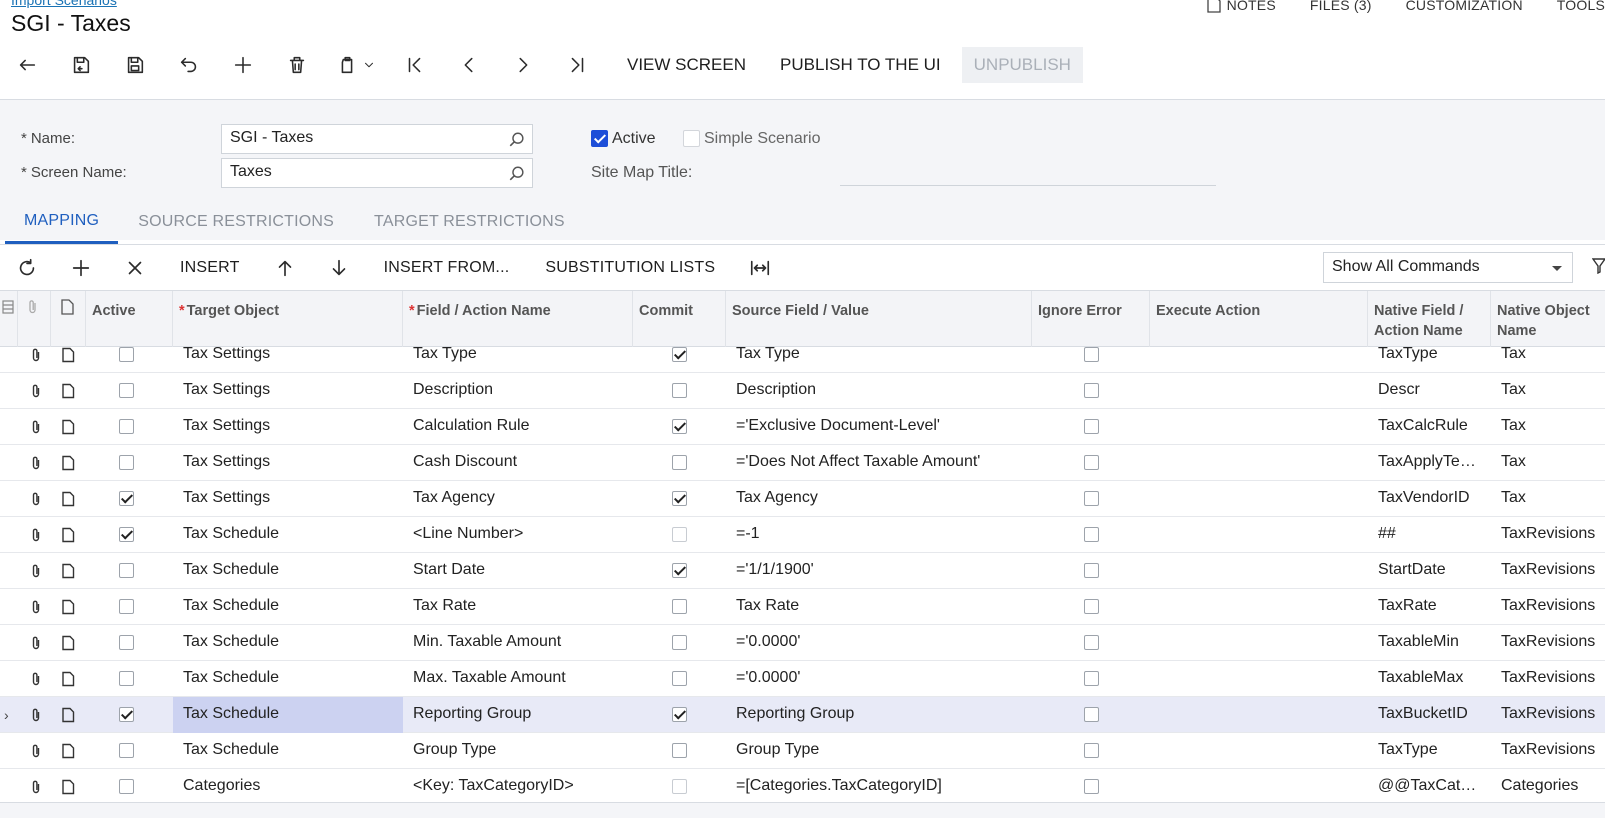  Describe the element at coordinates (518, 463) in the screenshot. I see `field-action-cell: Cash Discount` at that location.